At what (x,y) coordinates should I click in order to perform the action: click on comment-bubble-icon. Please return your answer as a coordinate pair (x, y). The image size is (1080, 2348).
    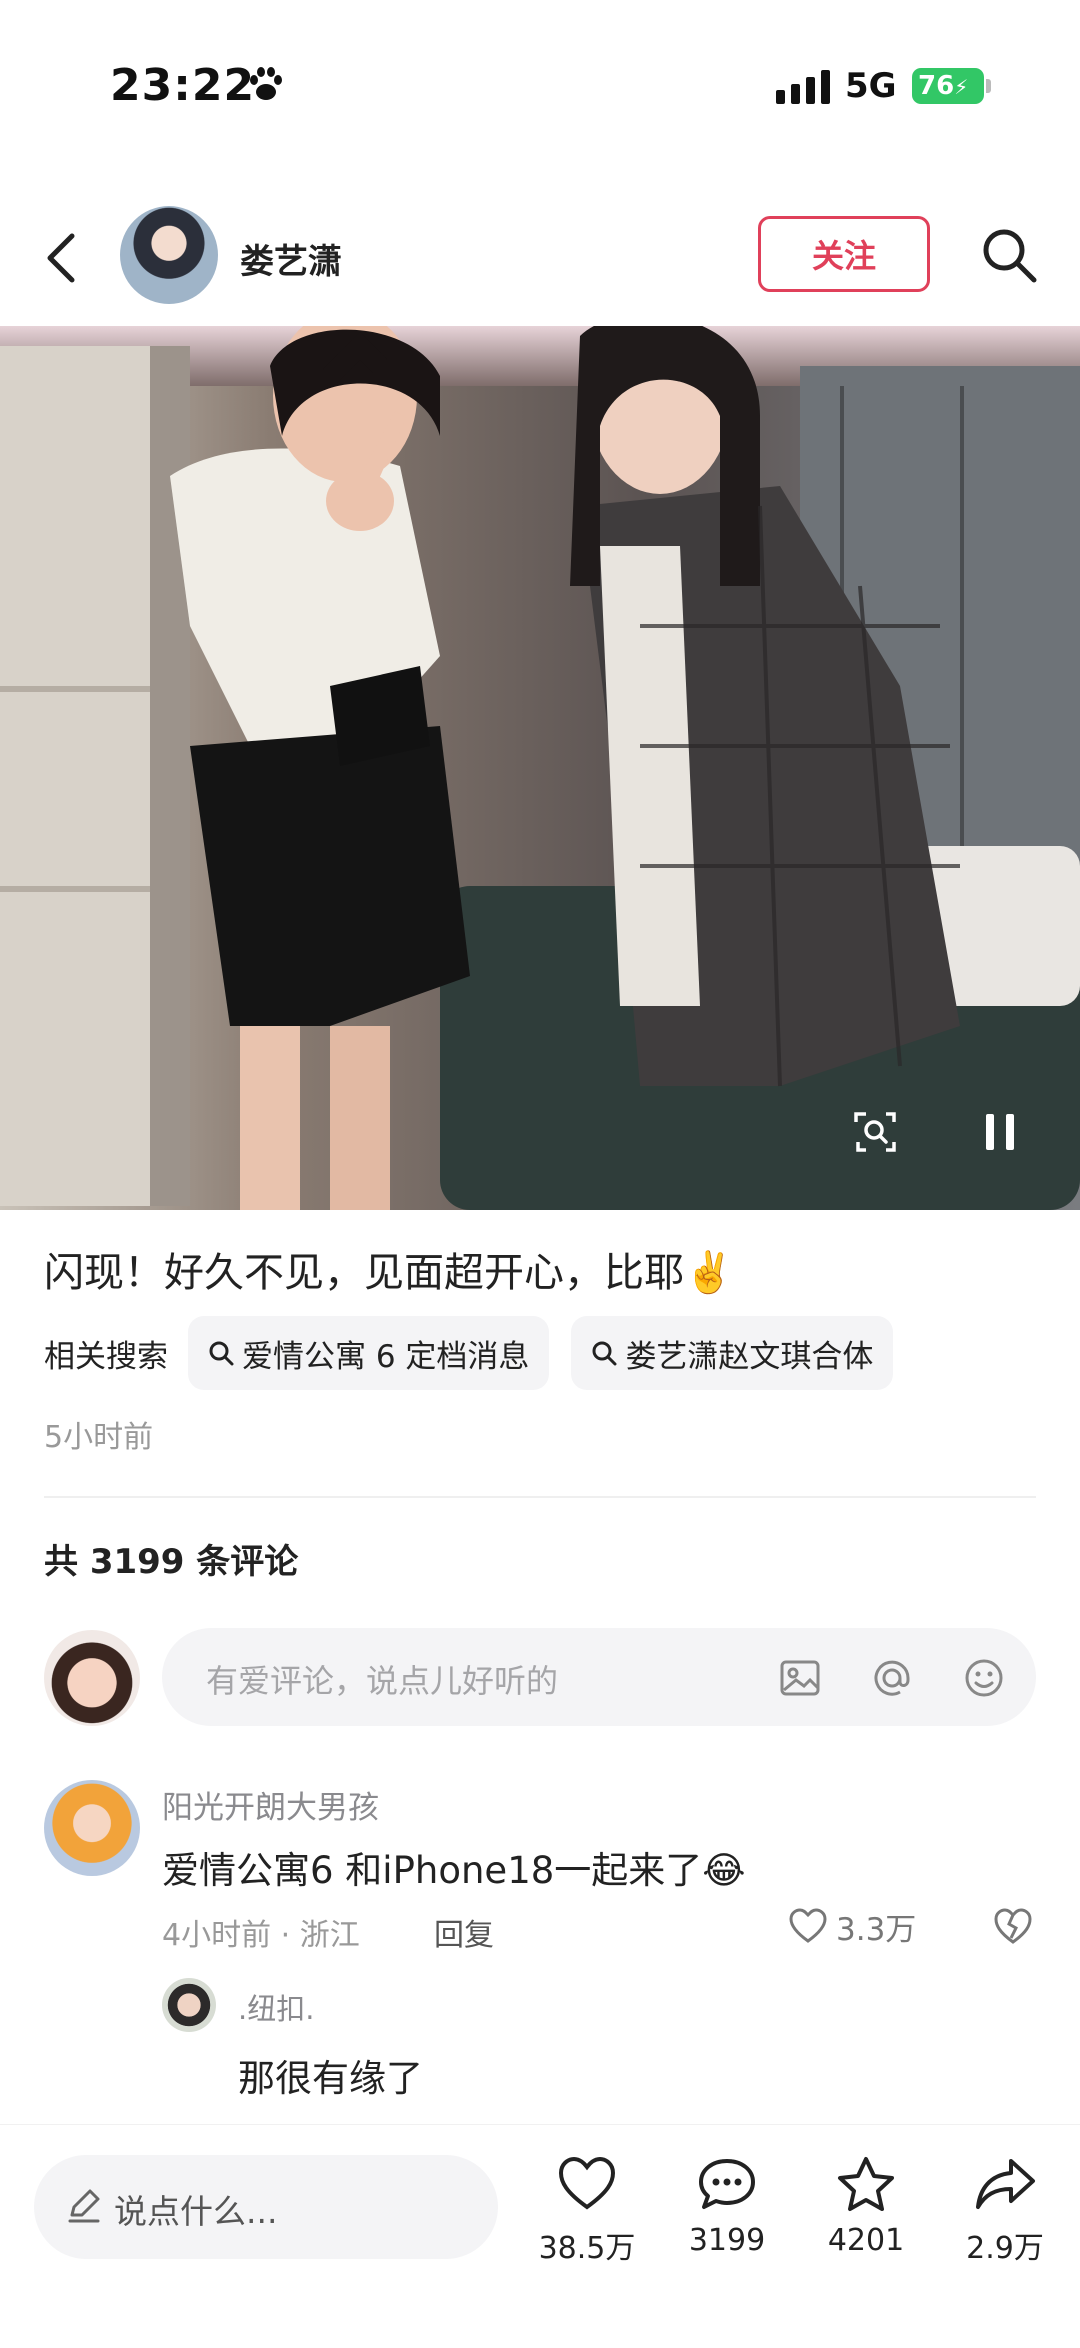
    Looking at the image, I should click on (727, 2184).